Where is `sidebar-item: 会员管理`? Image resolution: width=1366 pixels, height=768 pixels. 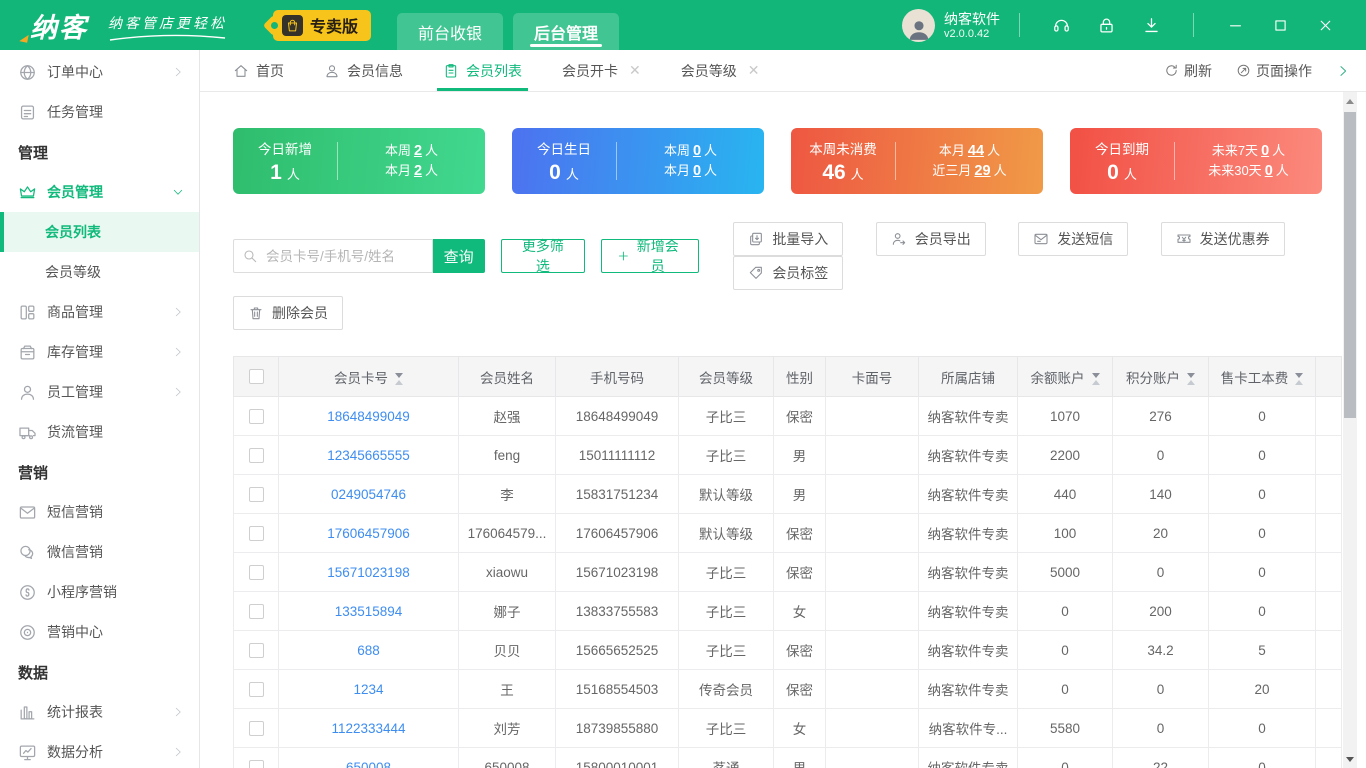 sidebar-item: 会员管理 is located at coordinates (99, 192).